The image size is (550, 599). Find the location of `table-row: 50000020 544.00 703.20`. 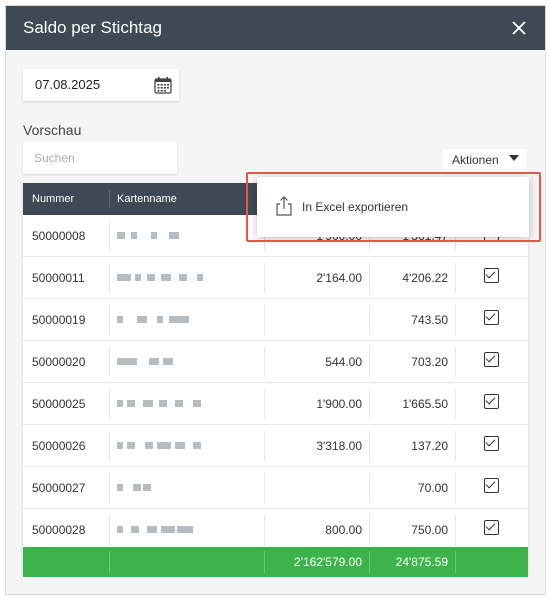

table-row: 50000020 544.00 703.20 is located at coordinates (275, 362).